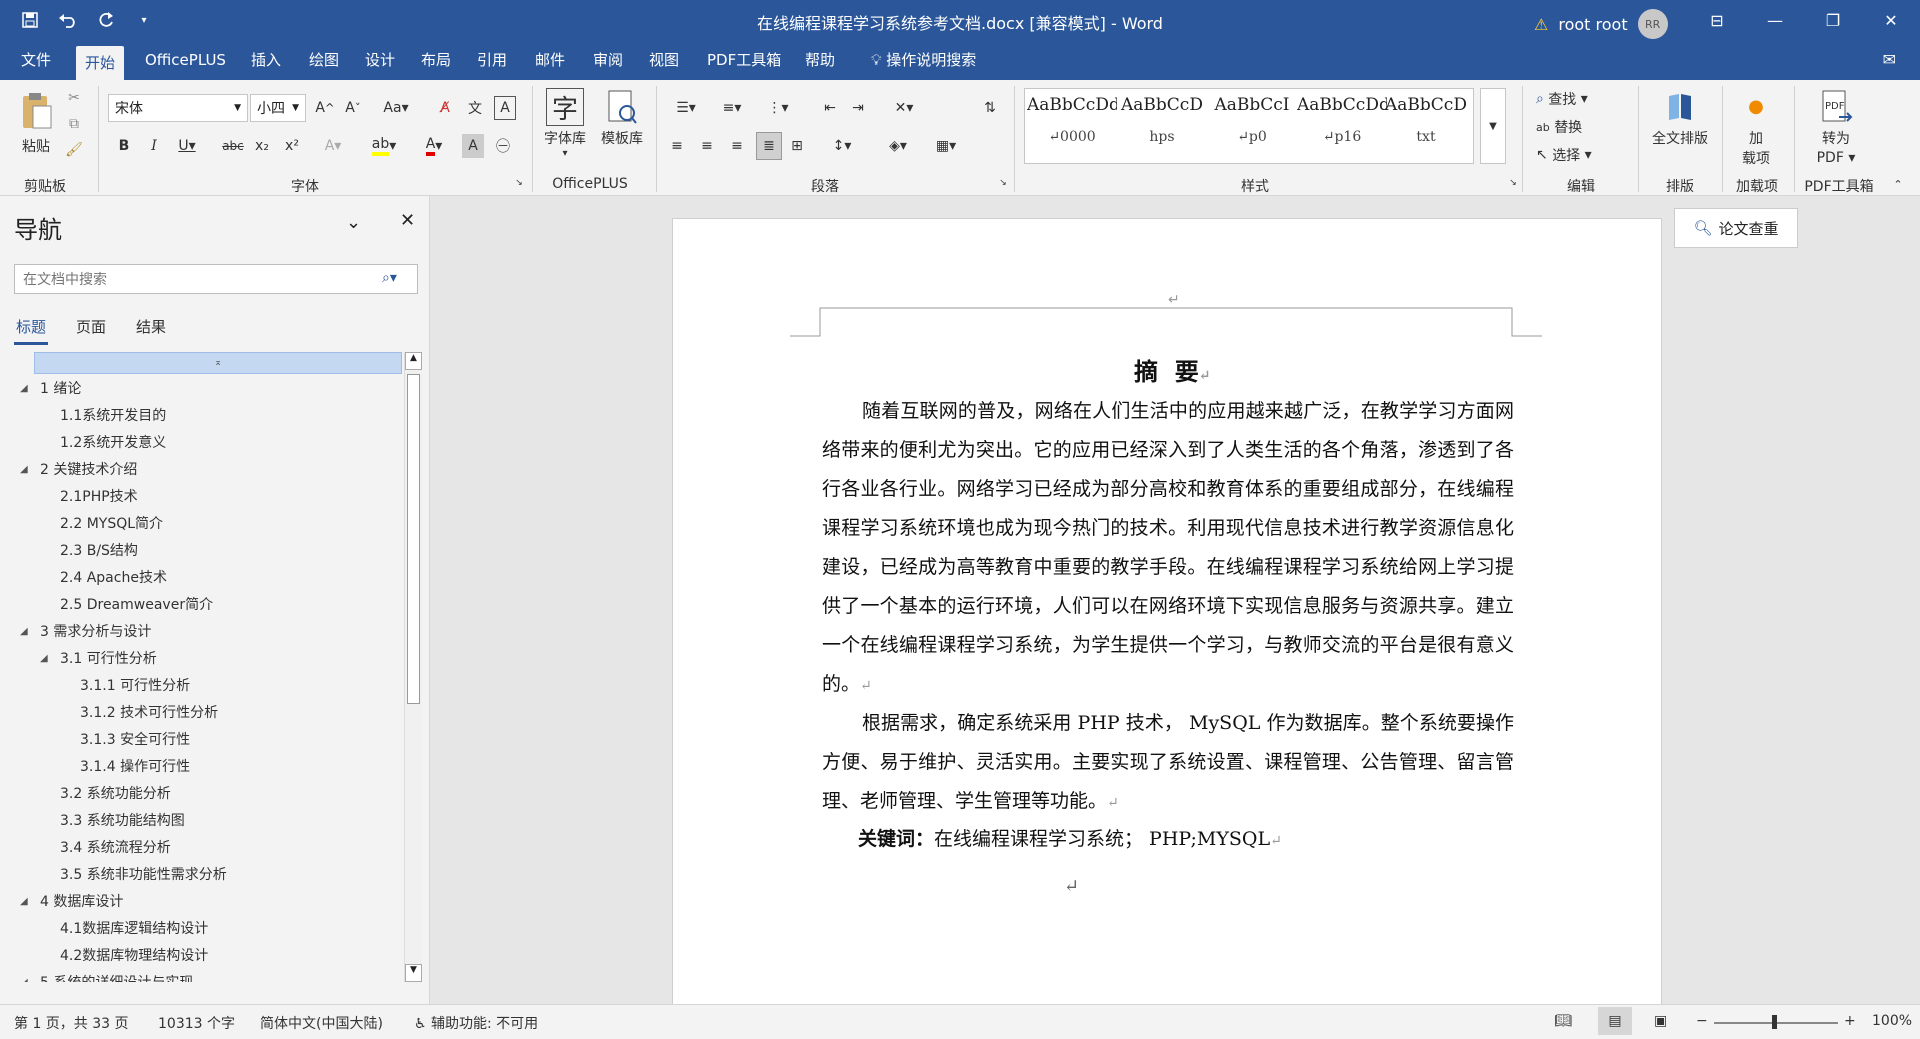 The height and width of the screenshot is (1039, 1920). What do you see at coordinates (1426, 120) in the screenshot?
I see `style-txt: AaBbCcD txt` at bounding box center [1426, 120].